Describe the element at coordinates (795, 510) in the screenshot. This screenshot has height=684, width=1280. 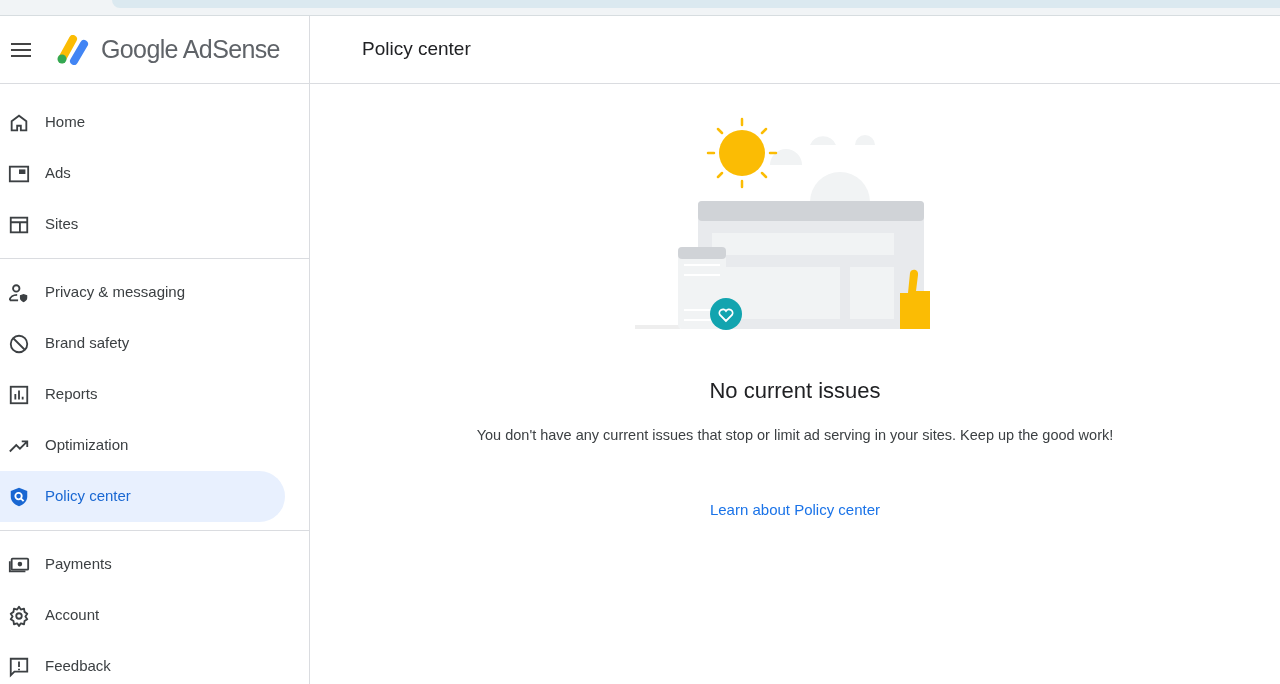
I see `learn-more-link: Learn about Policy center` at that location.